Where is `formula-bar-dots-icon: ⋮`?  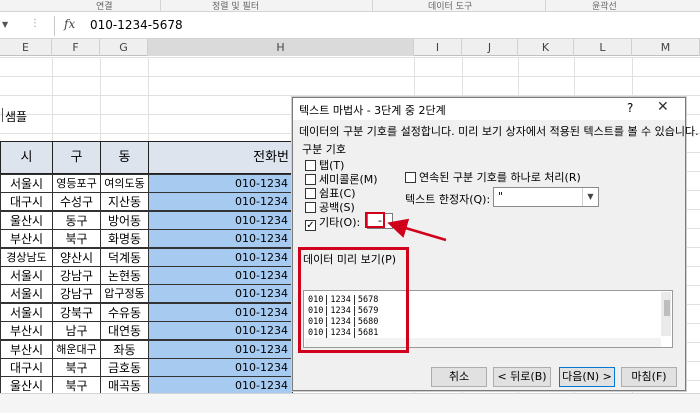
formula-bar-dots-icon: ⋮ is located at coordinates (35, 23).